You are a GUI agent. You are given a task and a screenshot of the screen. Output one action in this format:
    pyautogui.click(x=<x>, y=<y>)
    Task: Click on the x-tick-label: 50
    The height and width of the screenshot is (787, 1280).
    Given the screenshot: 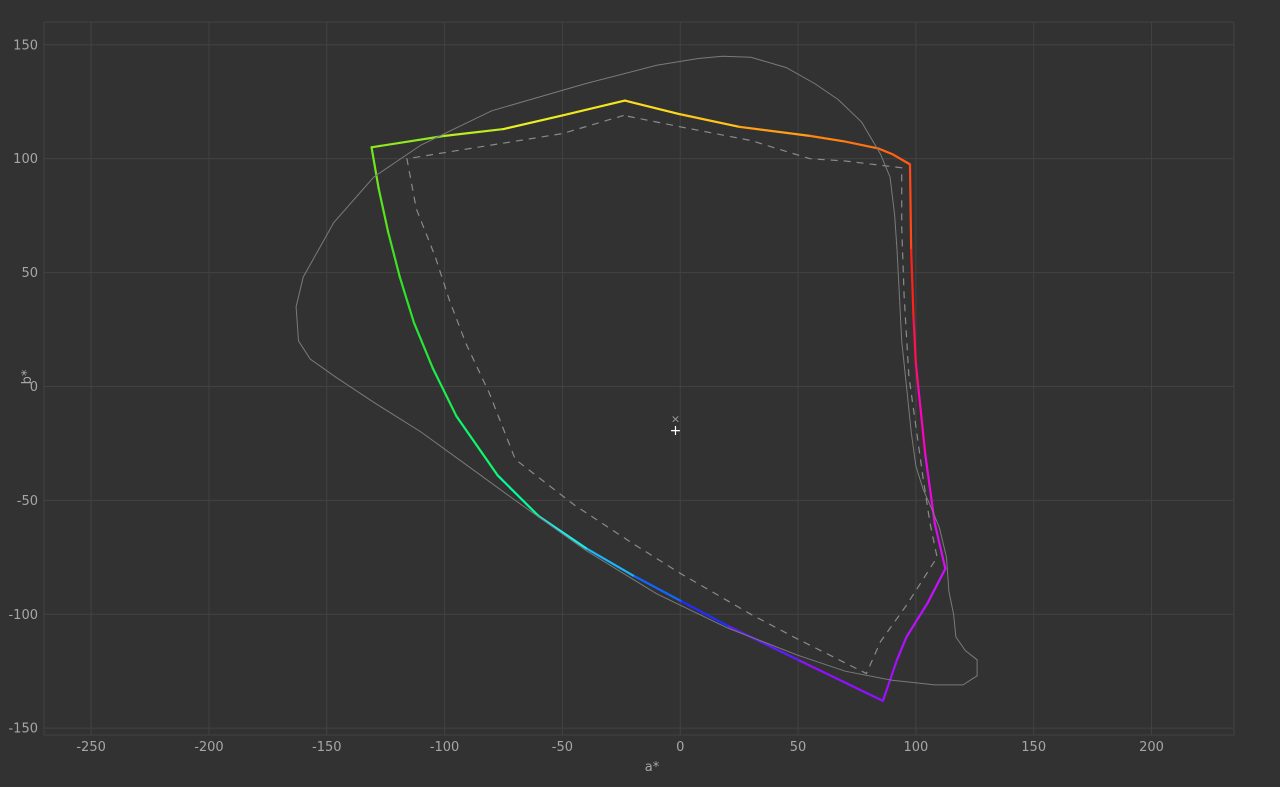 What is the action you would take?
    pyautogui.click(x=798, y=747)
    